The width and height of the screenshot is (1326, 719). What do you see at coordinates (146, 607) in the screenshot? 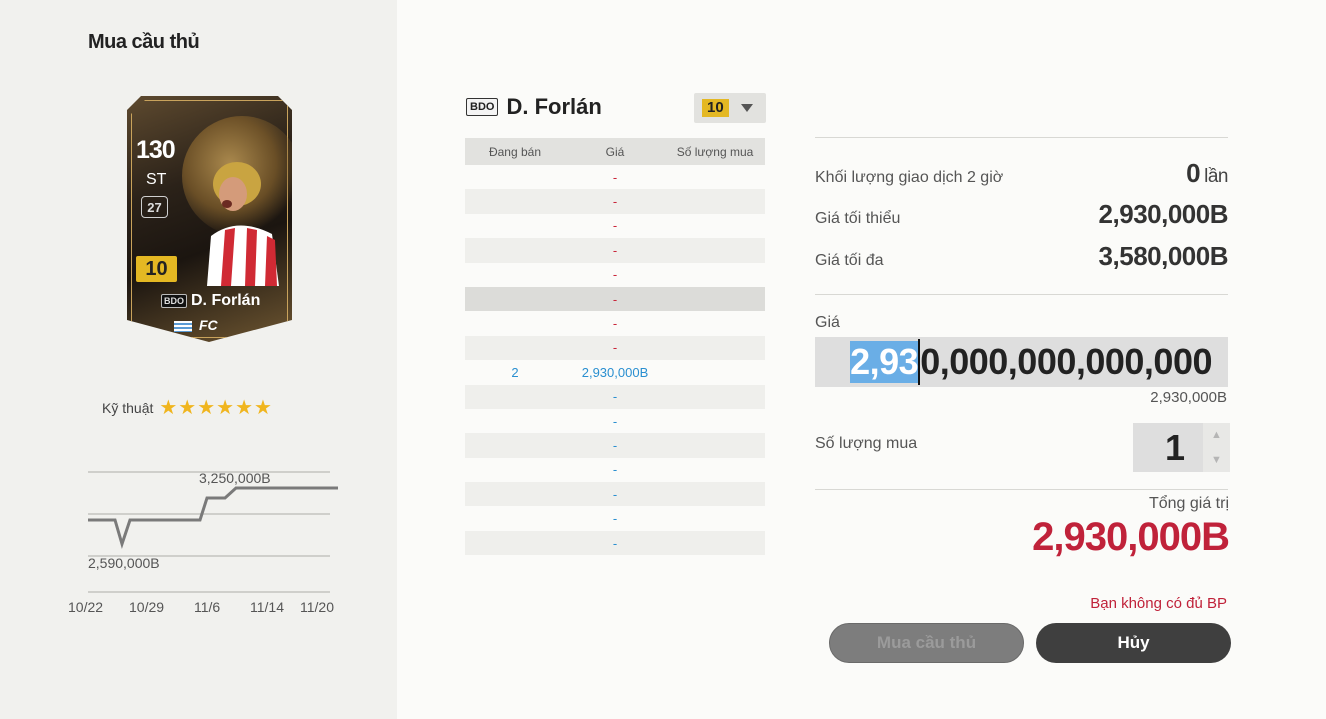
I see `chart-date-label: 10/29` at bounding box center [146, 607].